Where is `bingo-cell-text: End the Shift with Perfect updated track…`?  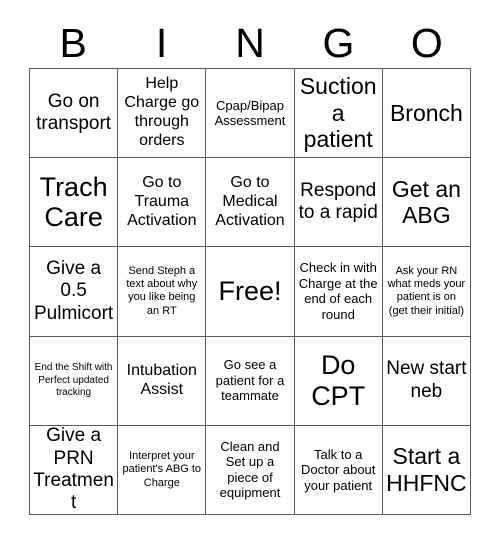 bingo-cell-text: End the Shift with Perfect updated track… is located at coordinates (73, 380).